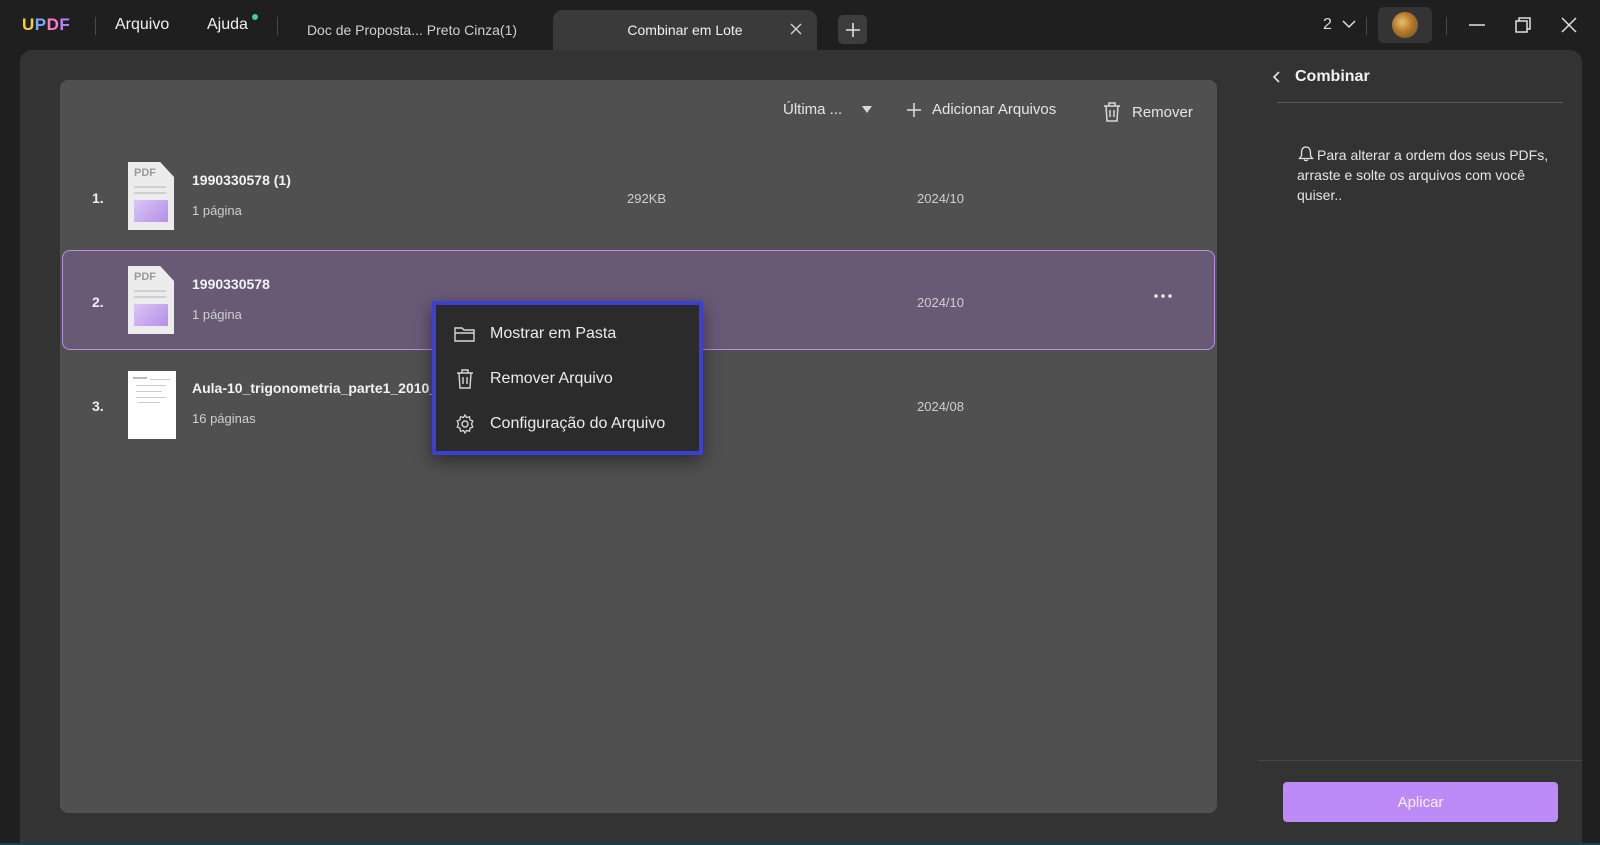 This screenshot has width=1600, height=845. What do you see at coordinates (578, 423) in the screenshot?
I see `menu-item-label: Configuração do Arquivo` at bounding box center [578, 423].